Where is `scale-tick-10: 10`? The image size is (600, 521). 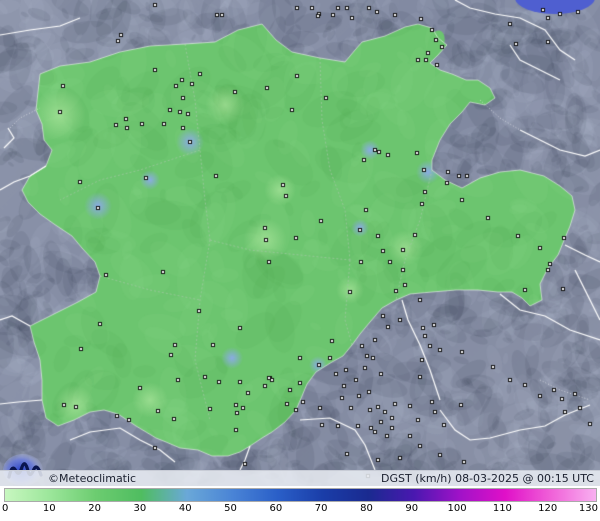
scale-tick-10: 10 is located at coordinates (49, 508).